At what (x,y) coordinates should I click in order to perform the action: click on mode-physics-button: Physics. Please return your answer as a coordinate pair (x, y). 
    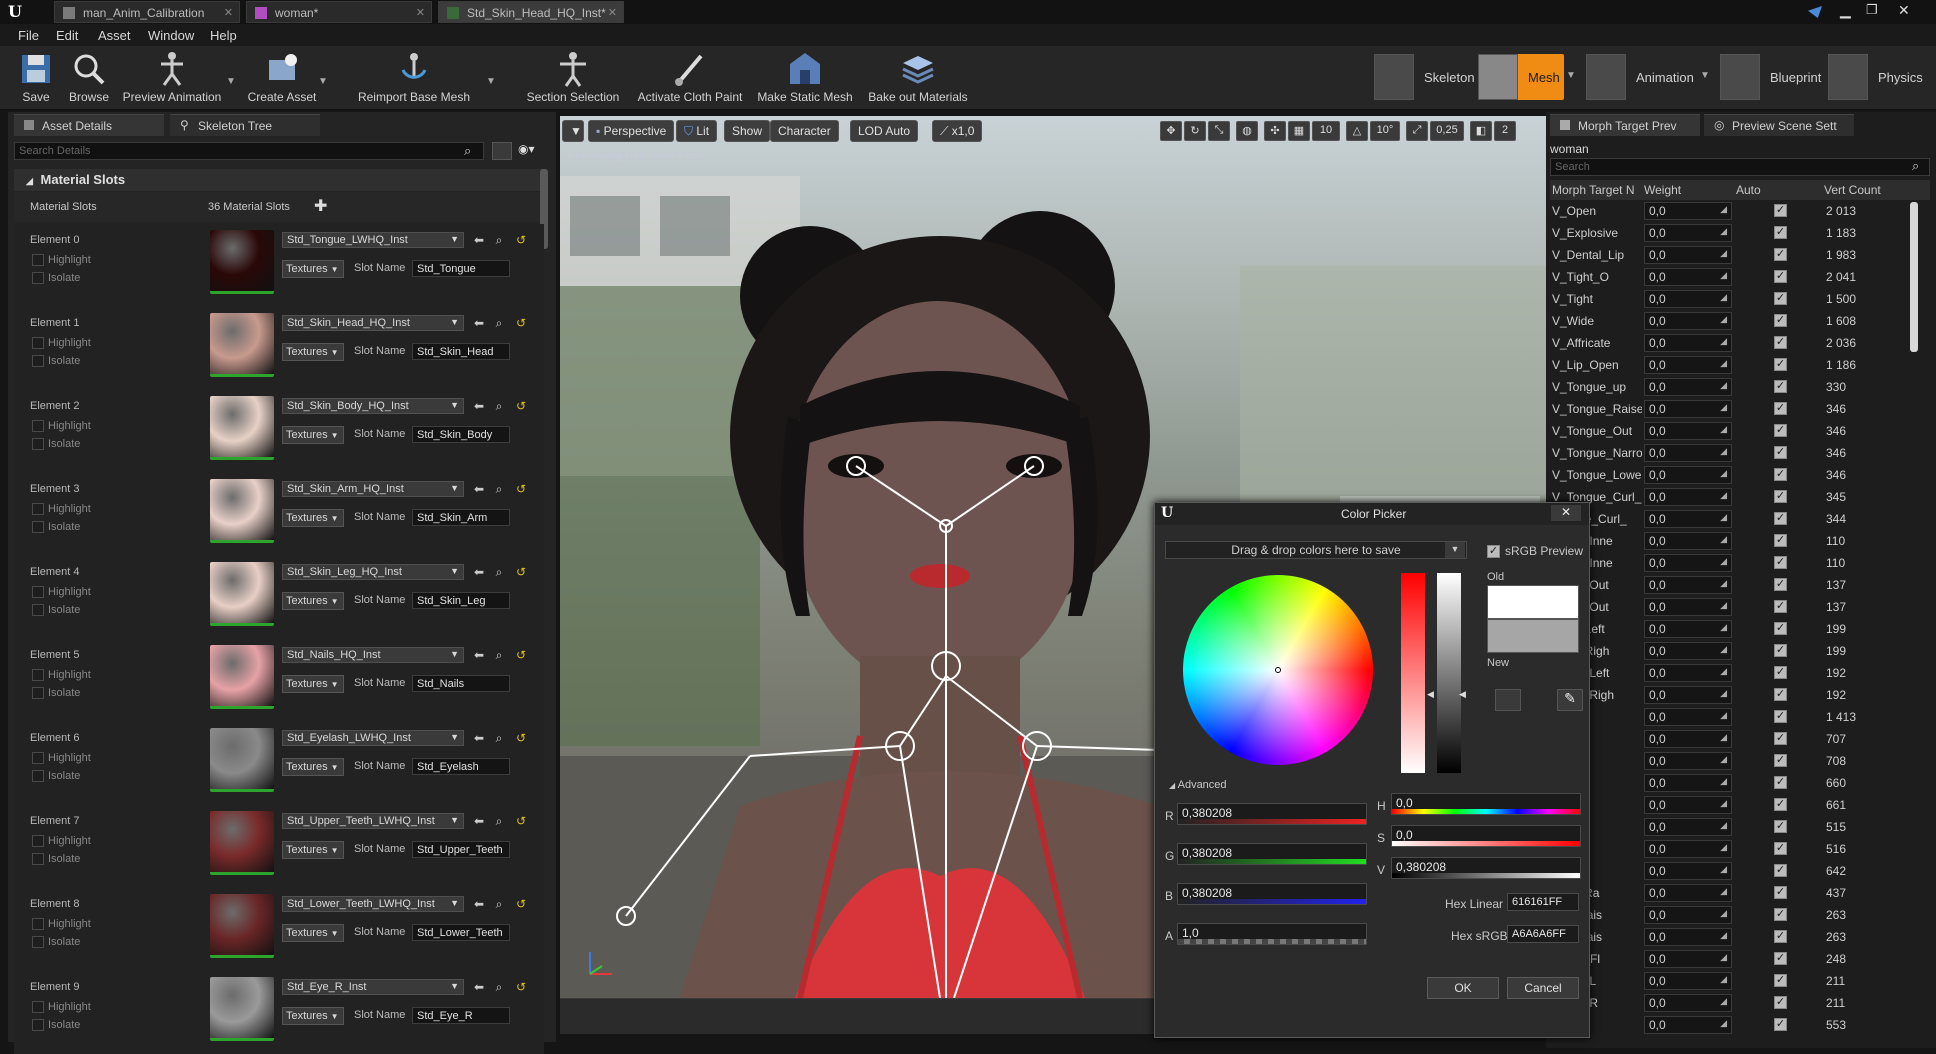
    Looking at the image, I should click on (1878, 77).